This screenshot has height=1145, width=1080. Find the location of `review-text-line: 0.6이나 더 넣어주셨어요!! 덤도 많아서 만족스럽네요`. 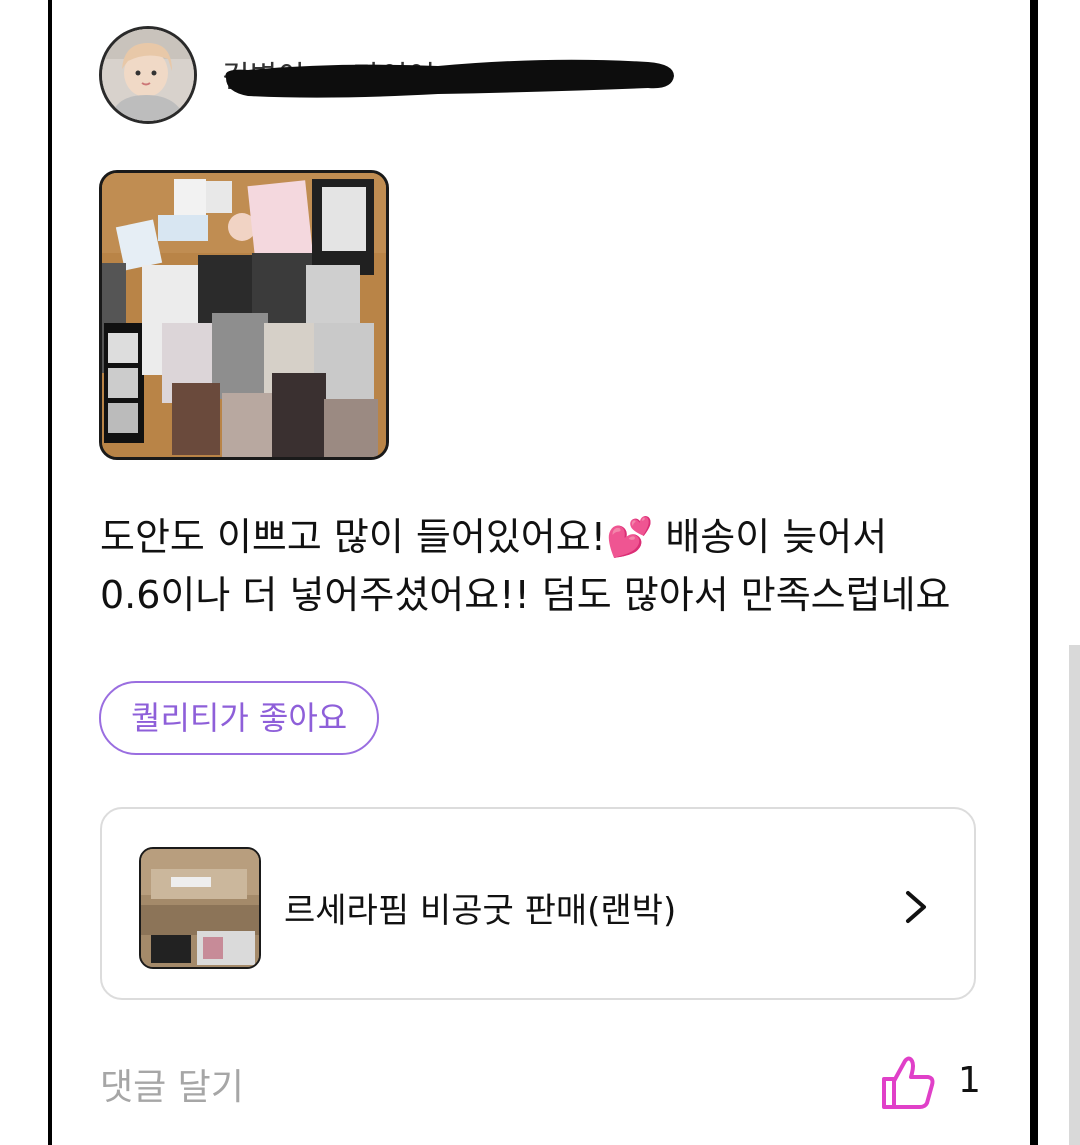

review-text-line: 0.6이나 더 넣어주셨어요!! 덤도 많아서 만족스럽네요 is located at coordinates (525, 595).